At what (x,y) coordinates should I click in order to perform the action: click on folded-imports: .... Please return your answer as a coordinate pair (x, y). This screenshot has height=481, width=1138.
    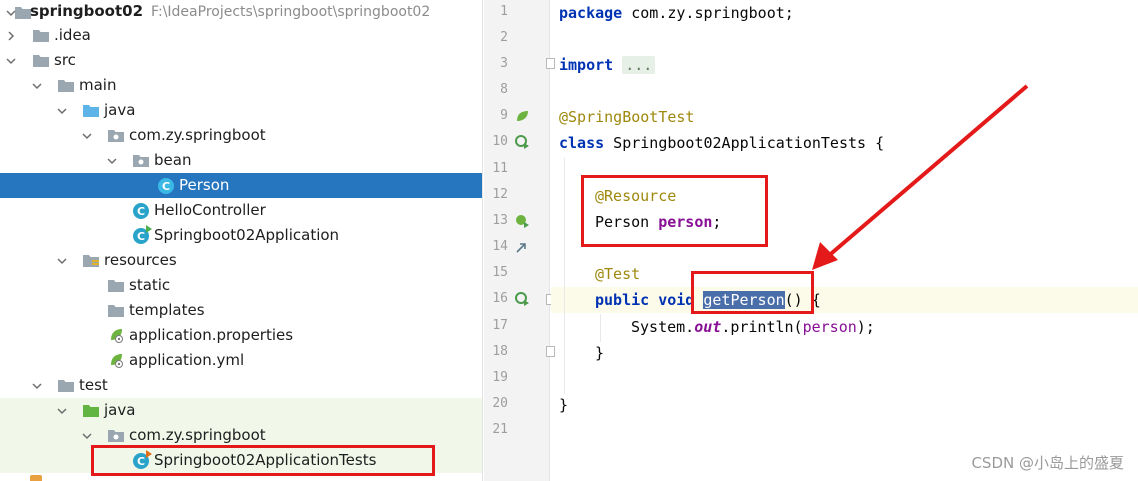
    Looking at the image, I should click on (639, 65).